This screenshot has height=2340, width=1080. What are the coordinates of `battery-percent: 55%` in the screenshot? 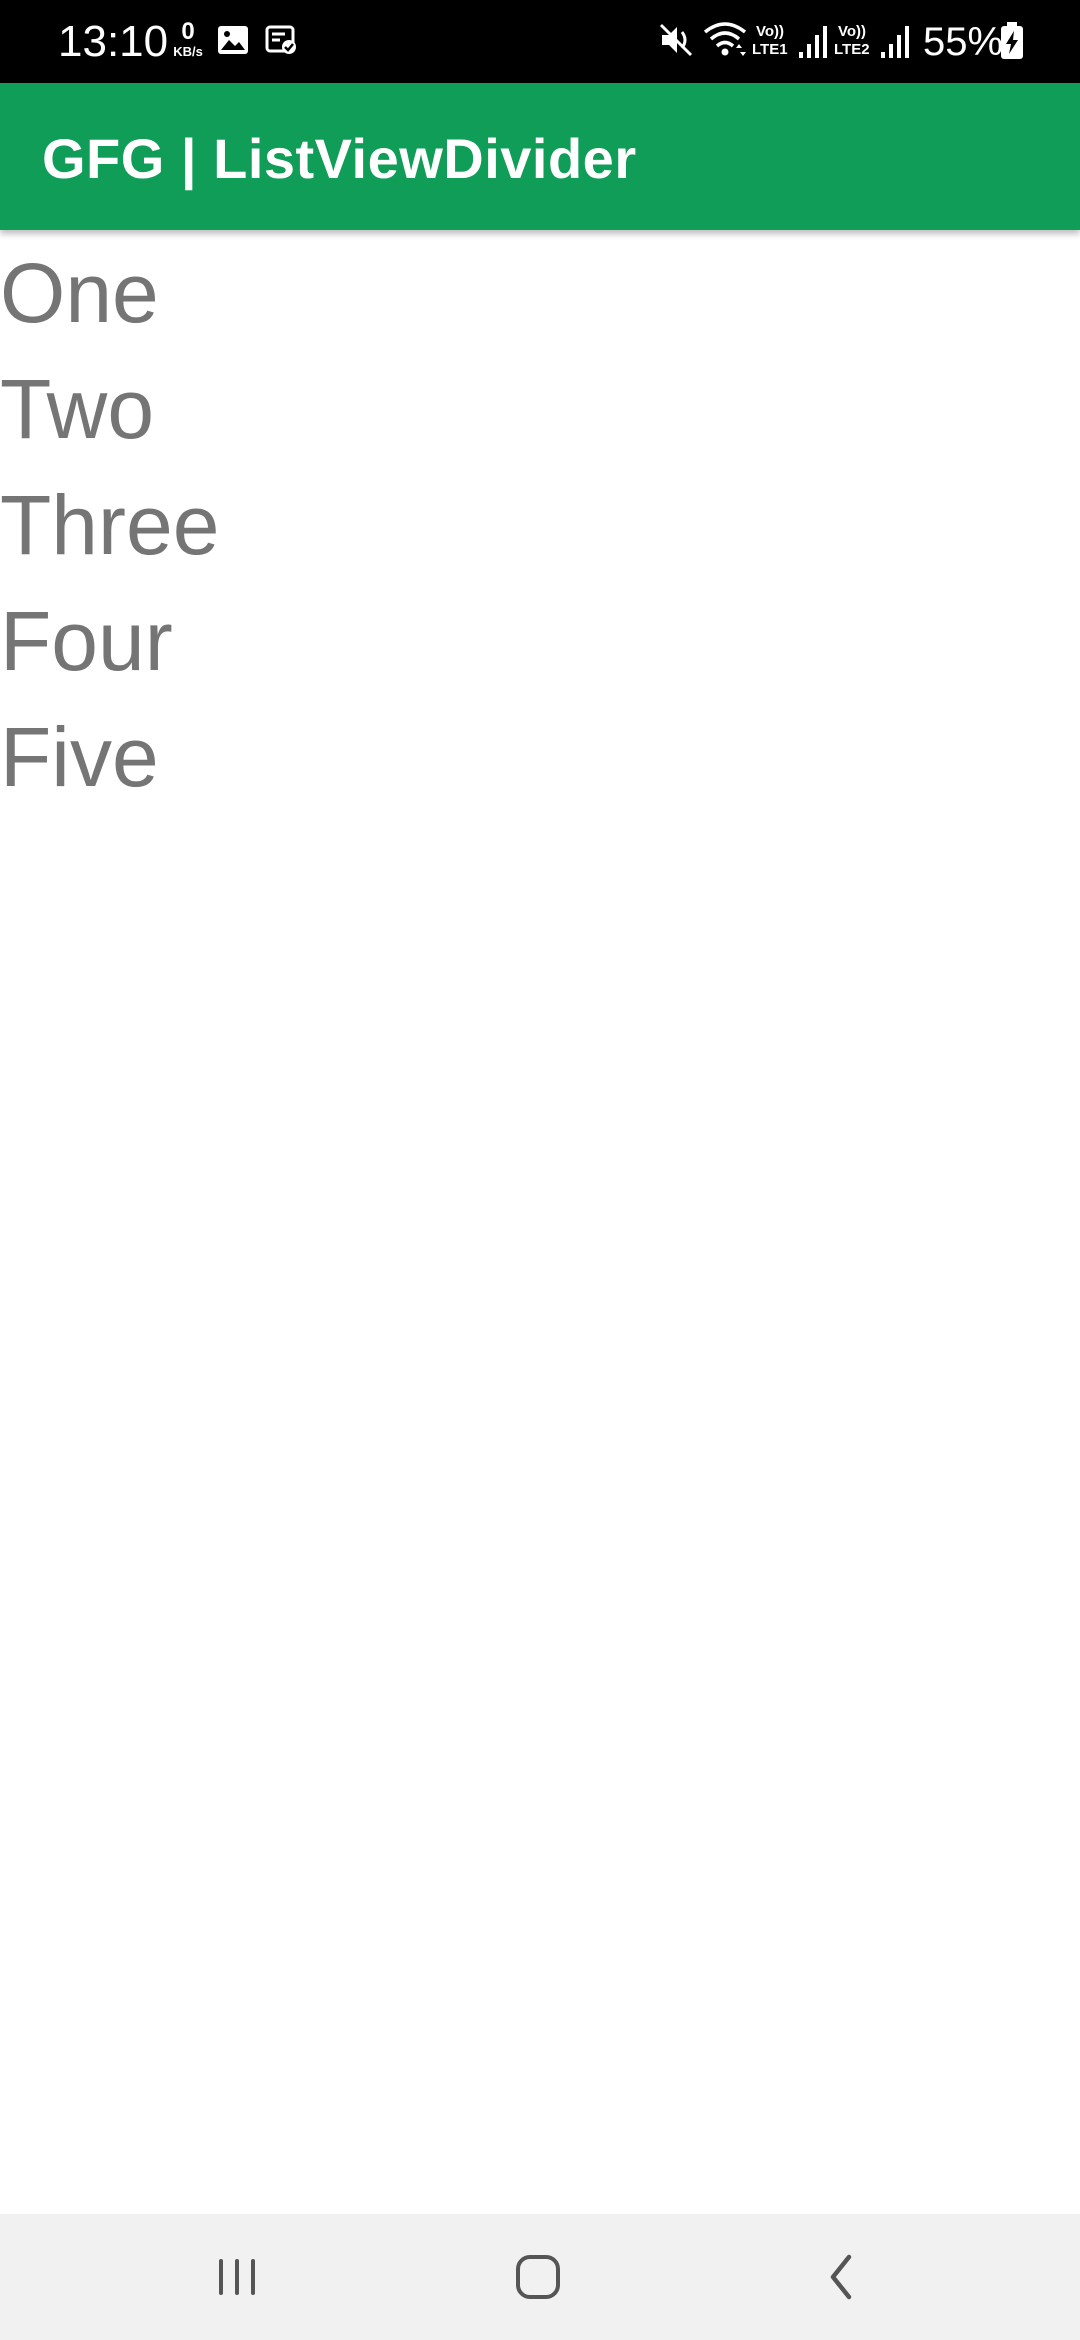 It's located at (963, 42).